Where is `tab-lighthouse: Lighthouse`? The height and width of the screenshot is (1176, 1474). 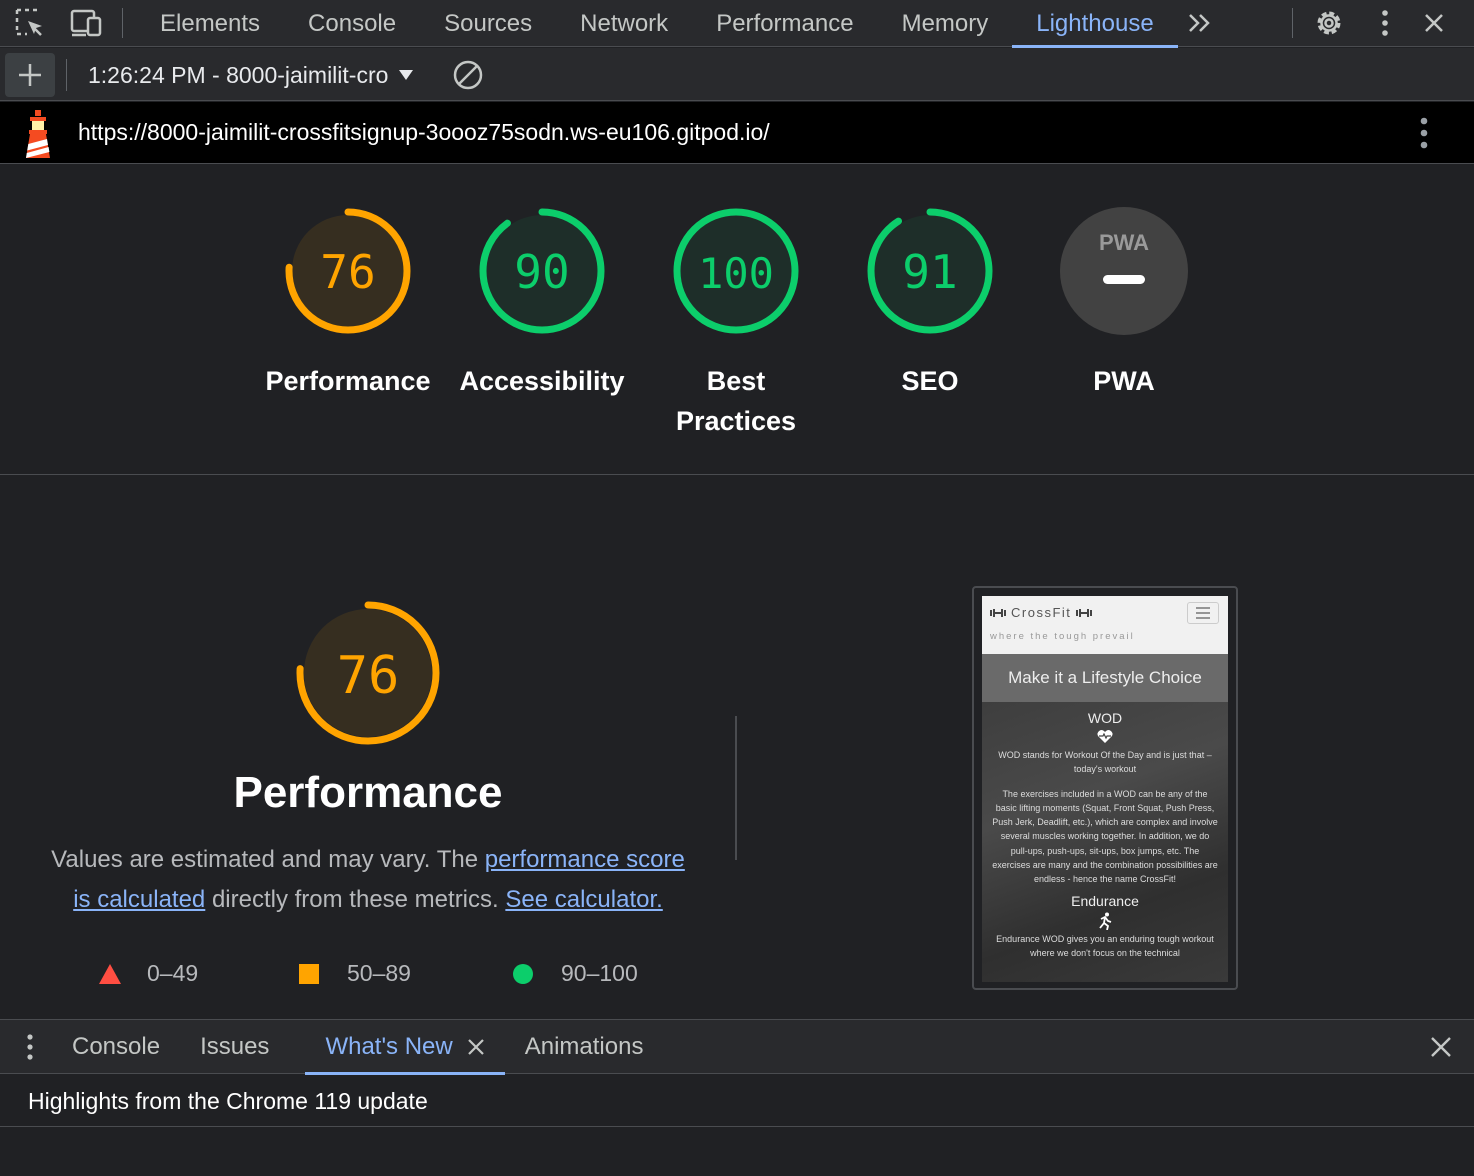 tab-lighthouse: Lighthouse is located at coordinates (1095, 24).